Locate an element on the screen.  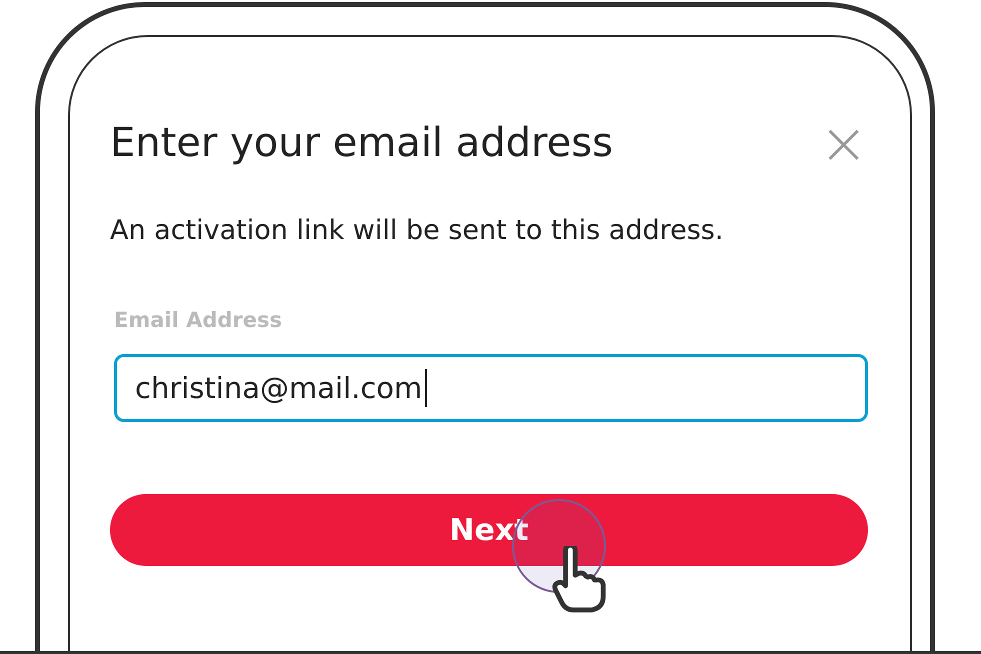
field-label: Email Address is located at coordinates (199, 320).